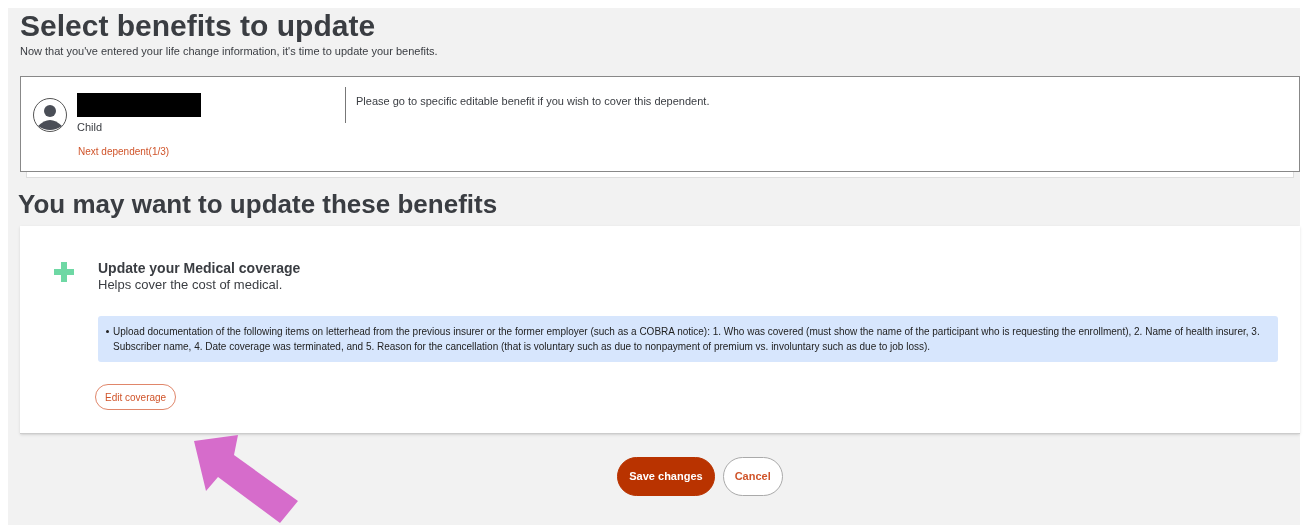  Describe the element at coordinates (258, 204) in the screenshot. I see `section-title: You may want to update these benefits` at that location.